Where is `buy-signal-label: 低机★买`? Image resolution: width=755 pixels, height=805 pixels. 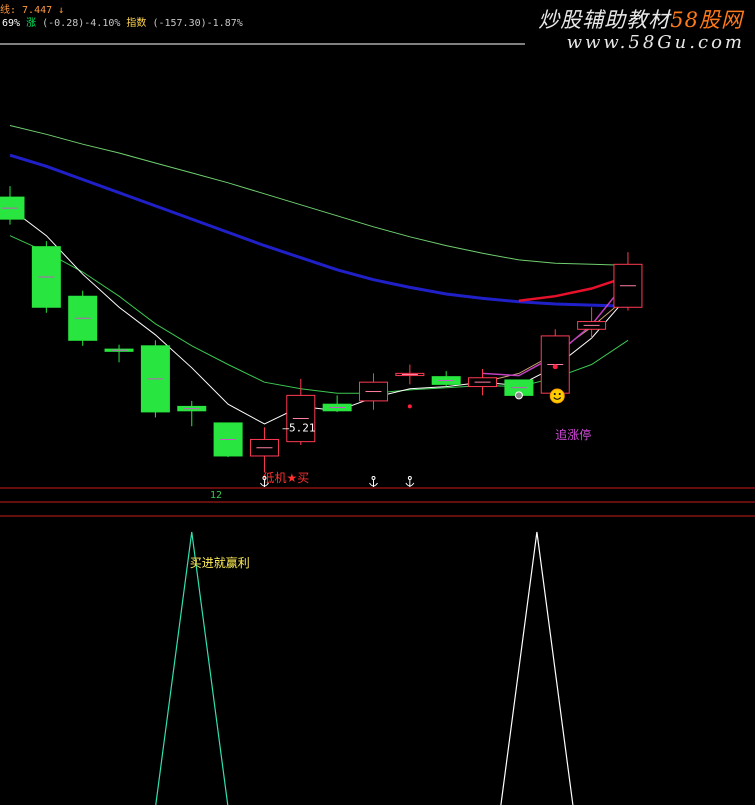
buy-signal-label: 低机★买 is located at coordinates (285, 478).